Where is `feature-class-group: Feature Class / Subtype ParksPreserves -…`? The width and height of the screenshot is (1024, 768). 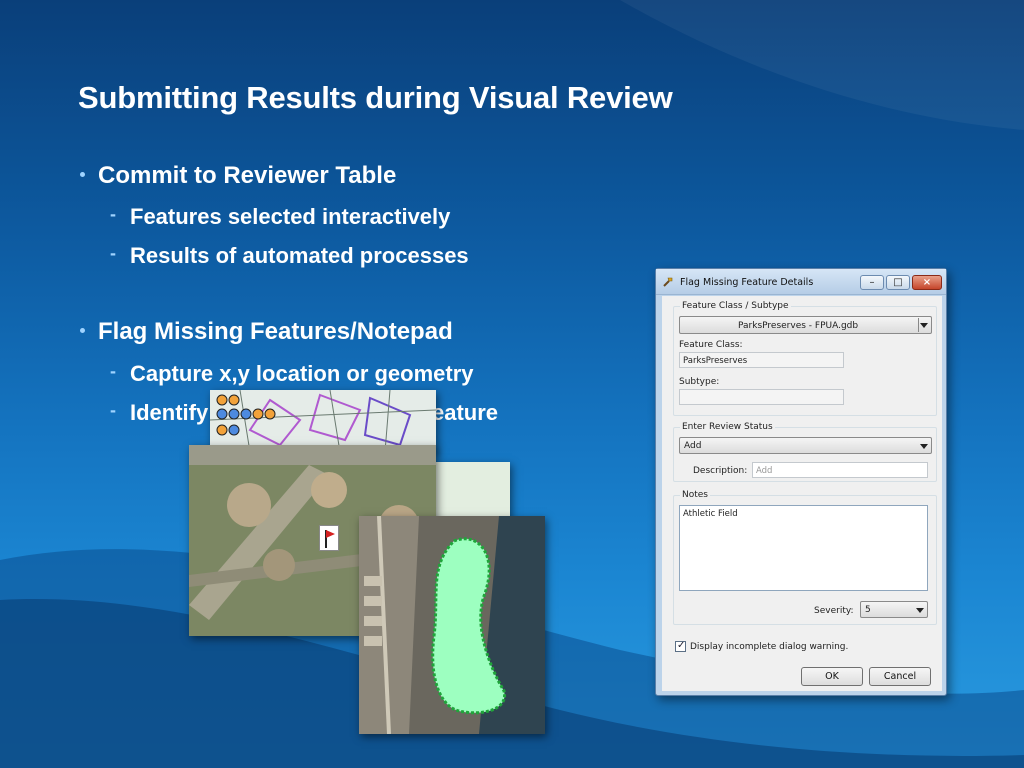 feature-class-group: Feature Class / Subtype ParksPreserves -… is located at coordinates (805, 358).